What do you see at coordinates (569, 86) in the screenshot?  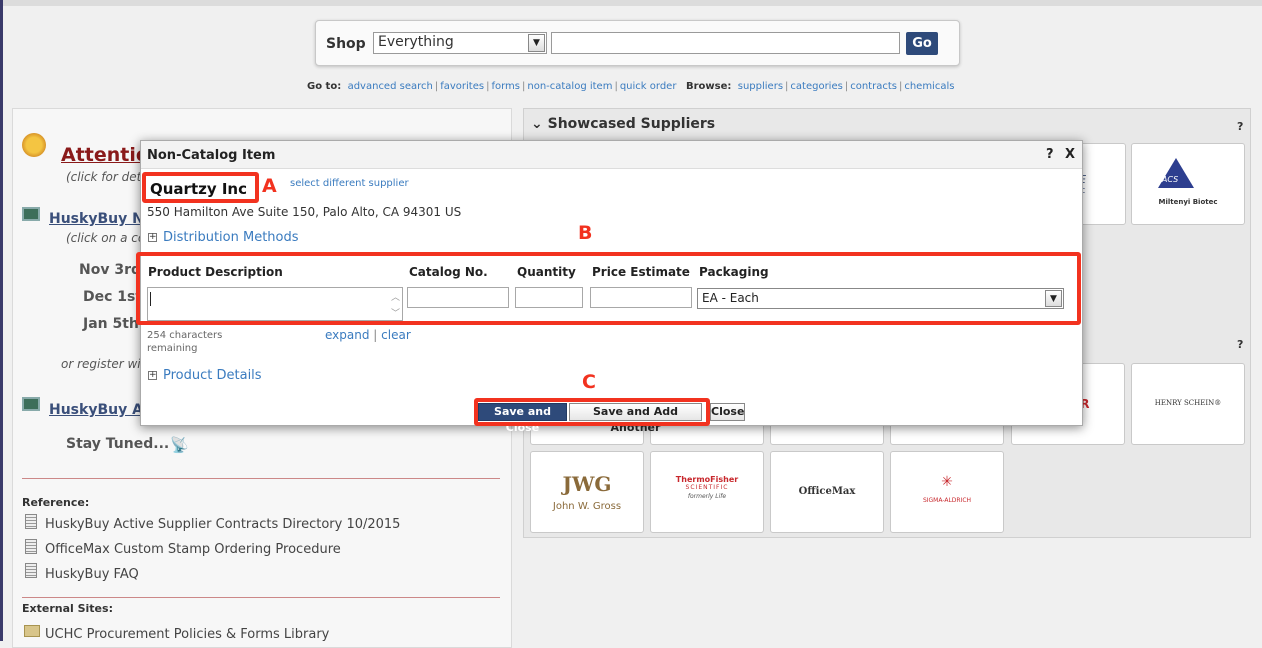 I see `link-non-catalog-item: non-catalog item` at bounding box center [569, 86].